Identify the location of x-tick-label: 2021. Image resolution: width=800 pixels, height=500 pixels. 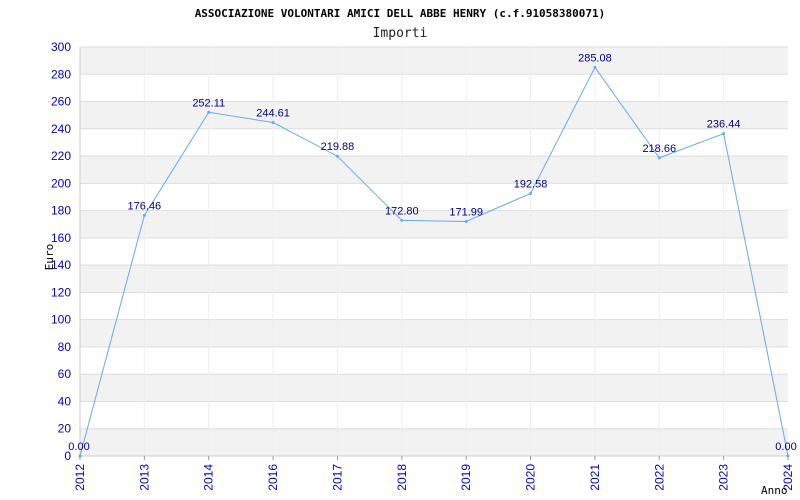
(595, 477).